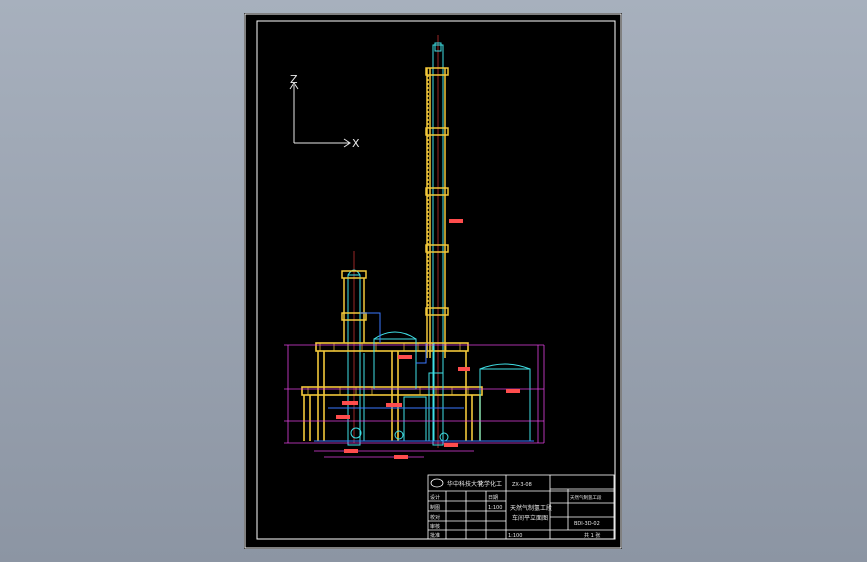 The width and height of the screenshot is (867, 562). What do you see at coordinates (435, 526) in the screenshot?
I see `tb-row-label: 审核` at bounding box center [435, 526].